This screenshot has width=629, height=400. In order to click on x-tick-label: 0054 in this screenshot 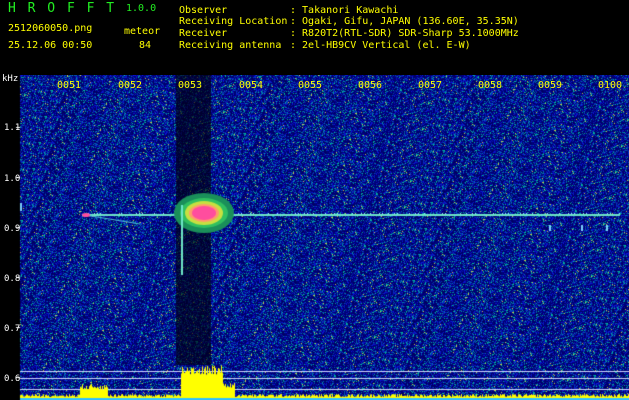, I will do `click(251, 85)`.